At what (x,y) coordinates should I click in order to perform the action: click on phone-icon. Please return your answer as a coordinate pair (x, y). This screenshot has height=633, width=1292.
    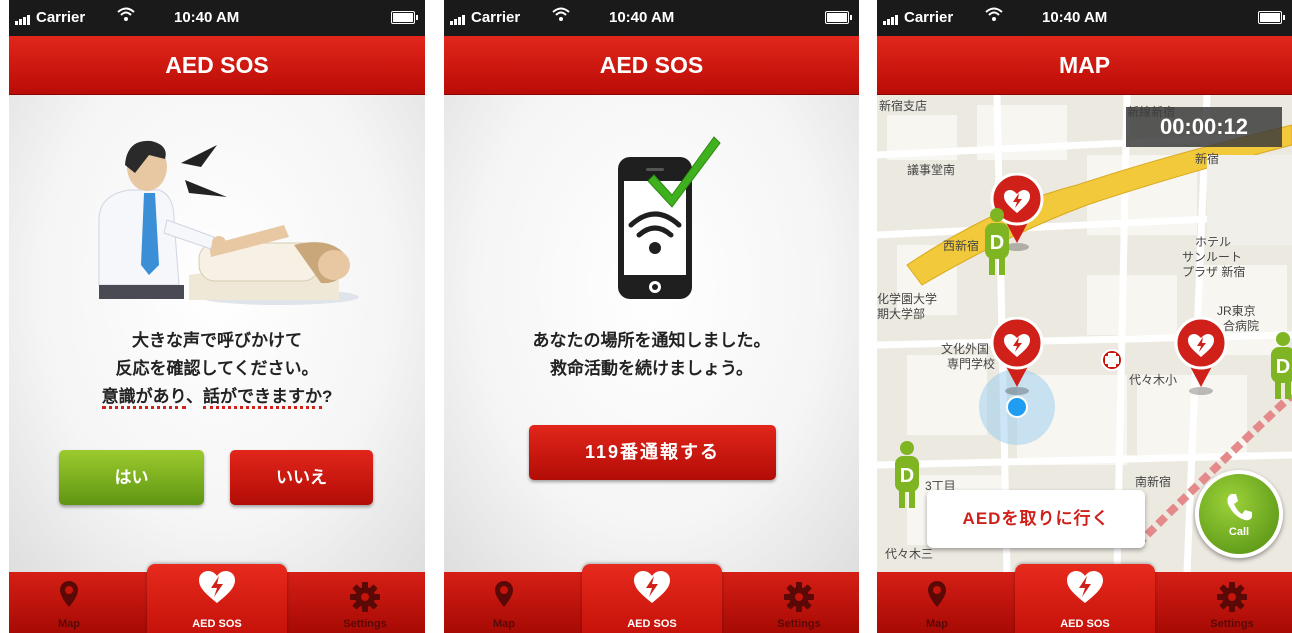
    Looking at the image, I should click on (1239, 507).